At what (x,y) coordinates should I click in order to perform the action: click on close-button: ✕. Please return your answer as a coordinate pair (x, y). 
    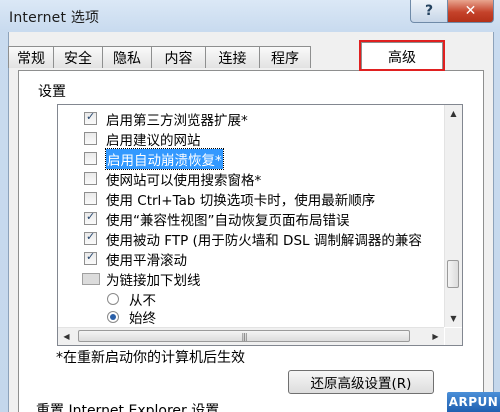
    Looking at the image, I should click on (470, 11).